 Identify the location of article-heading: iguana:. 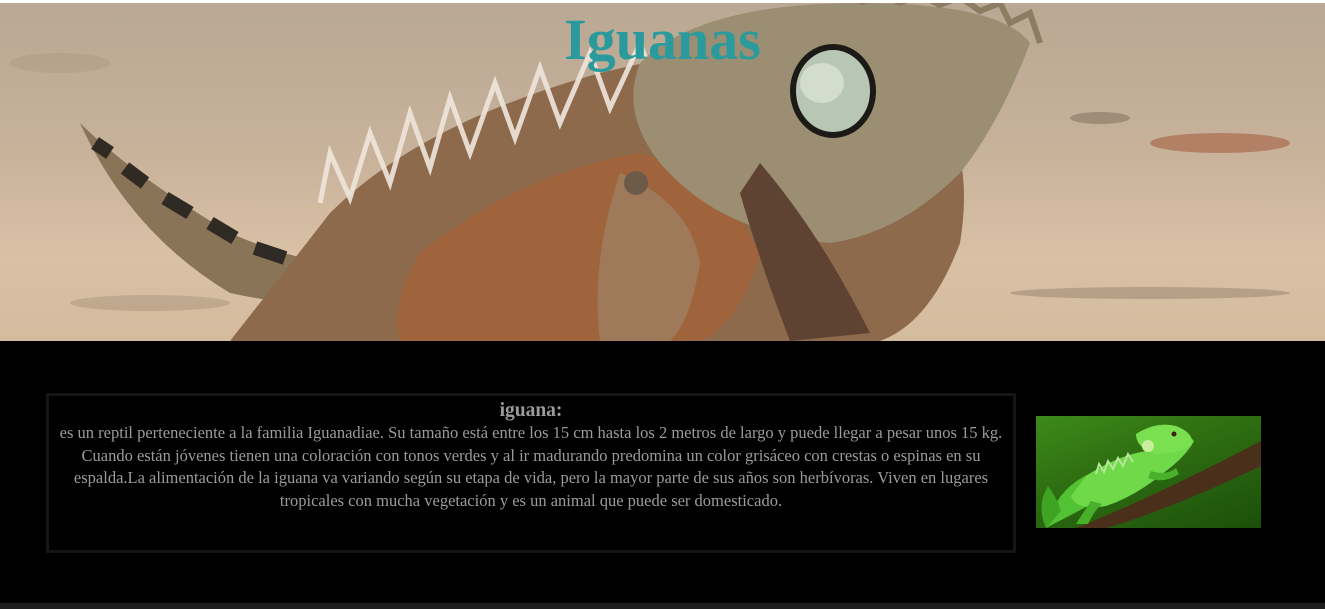
(531, 410).